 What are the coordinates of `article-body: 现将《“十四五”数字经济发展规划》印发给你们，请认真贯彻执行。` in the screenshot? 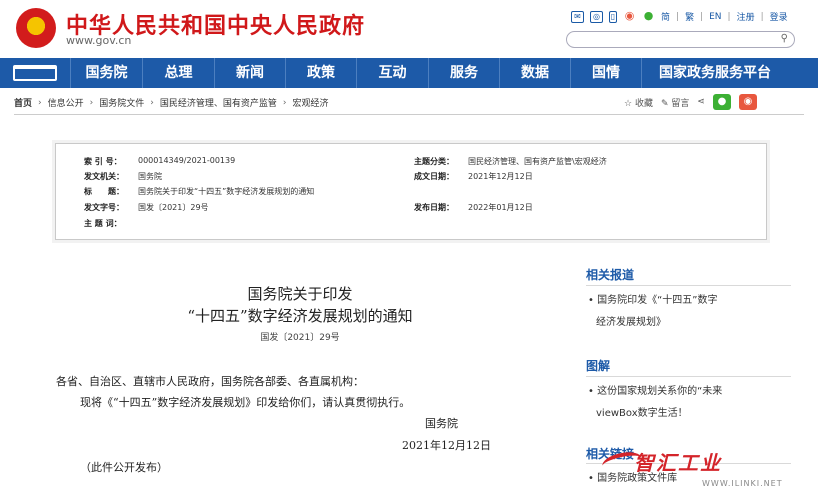 It's located at (245, 402).